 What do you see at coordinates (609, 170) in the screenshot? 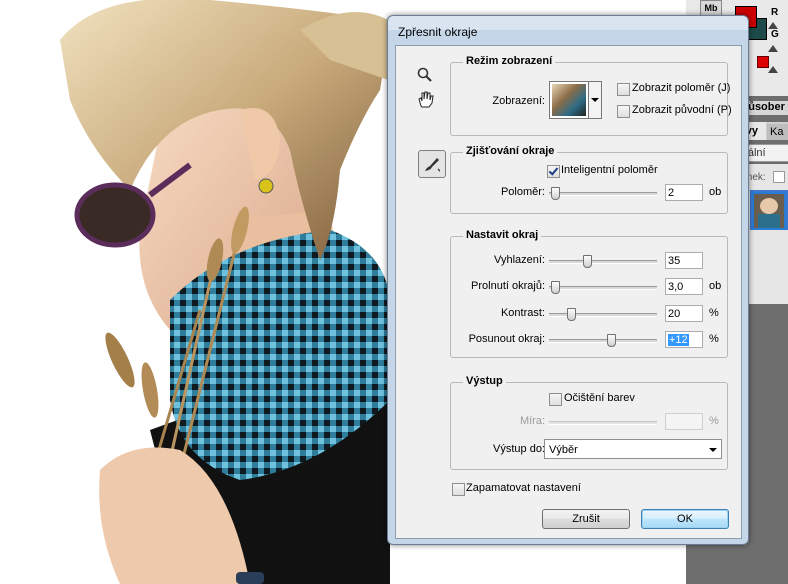
I see `smart-radius-label: Inteligentní poloměr` at bounding box center [609, 170].